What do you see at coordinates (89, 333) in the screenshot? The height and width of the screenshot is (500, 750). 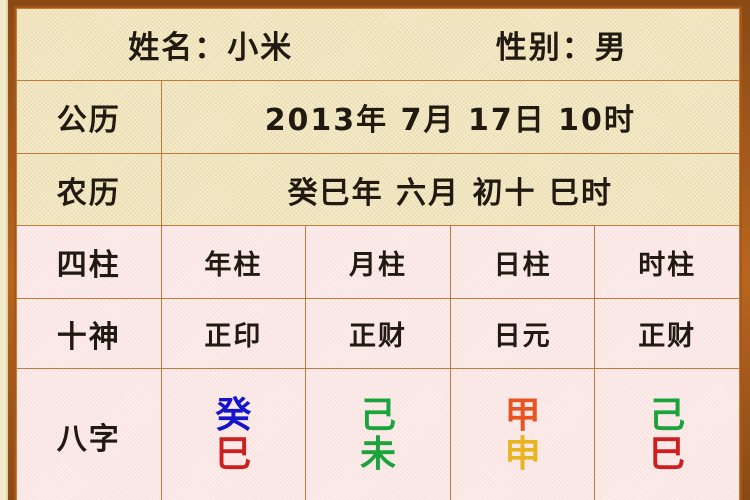 I see `ten-gods-label: 十神` at bounding box center [89, 333].